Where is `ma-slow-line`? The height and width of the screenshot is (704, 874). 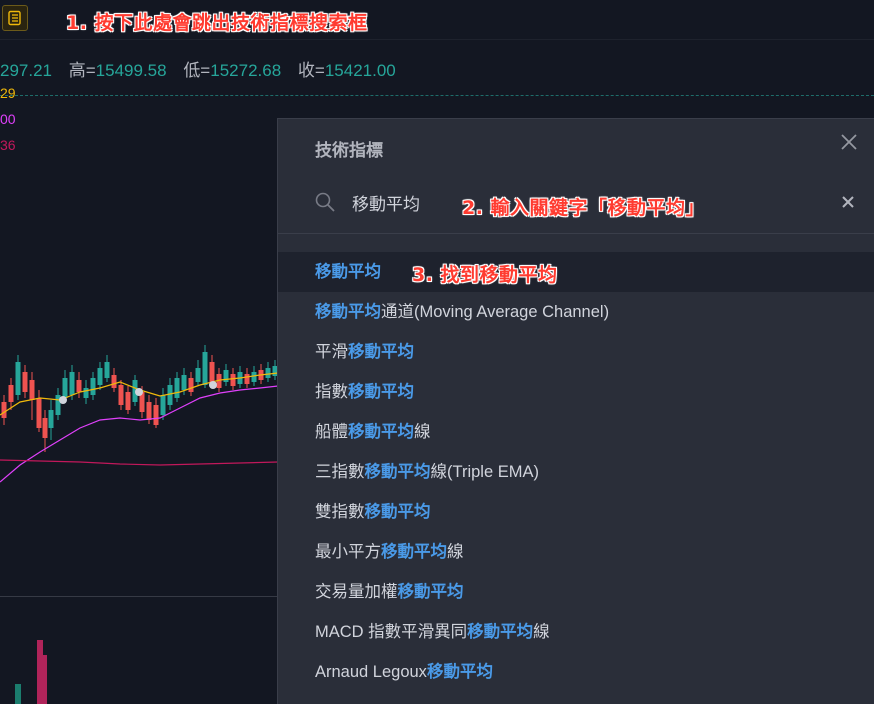
ma-slow-line is located at coordinates (139, 462).